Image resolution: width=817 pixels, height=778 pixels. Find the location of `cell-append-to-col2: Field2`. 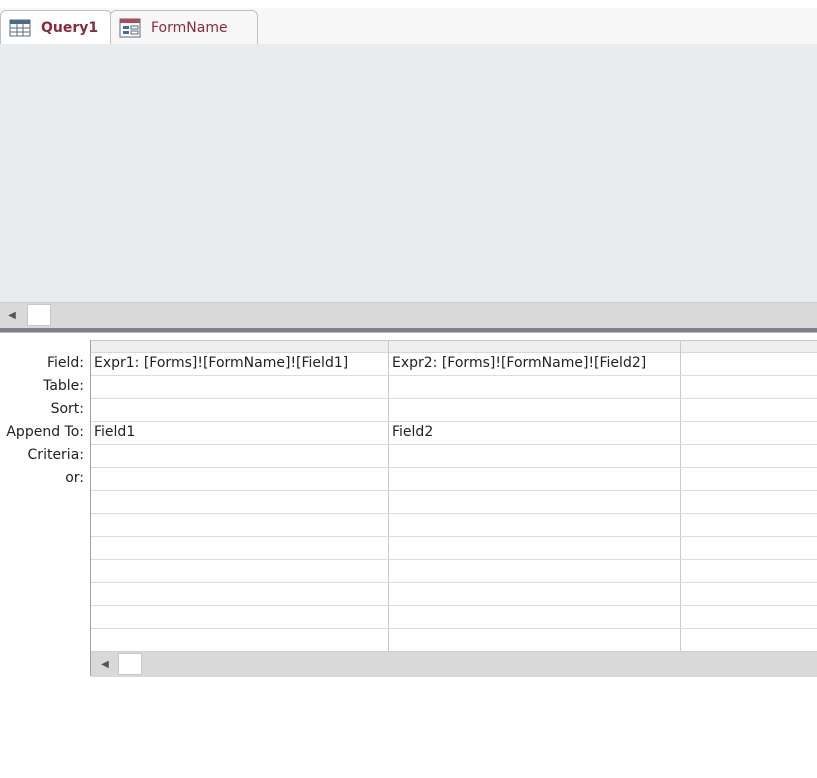

cell-append-to-col2: Field2 is located at coordinates (534, 432).